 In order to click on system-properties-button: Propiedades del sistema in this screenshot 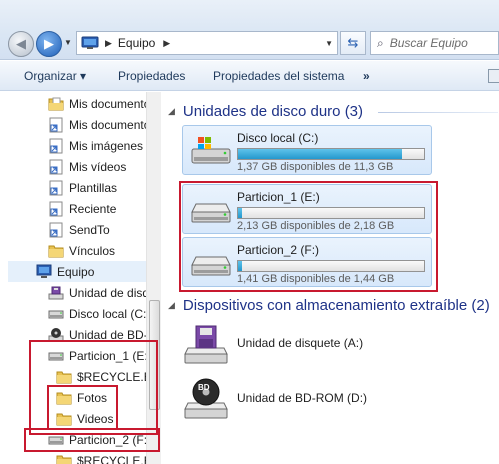, I will do `click(278, 76)`.